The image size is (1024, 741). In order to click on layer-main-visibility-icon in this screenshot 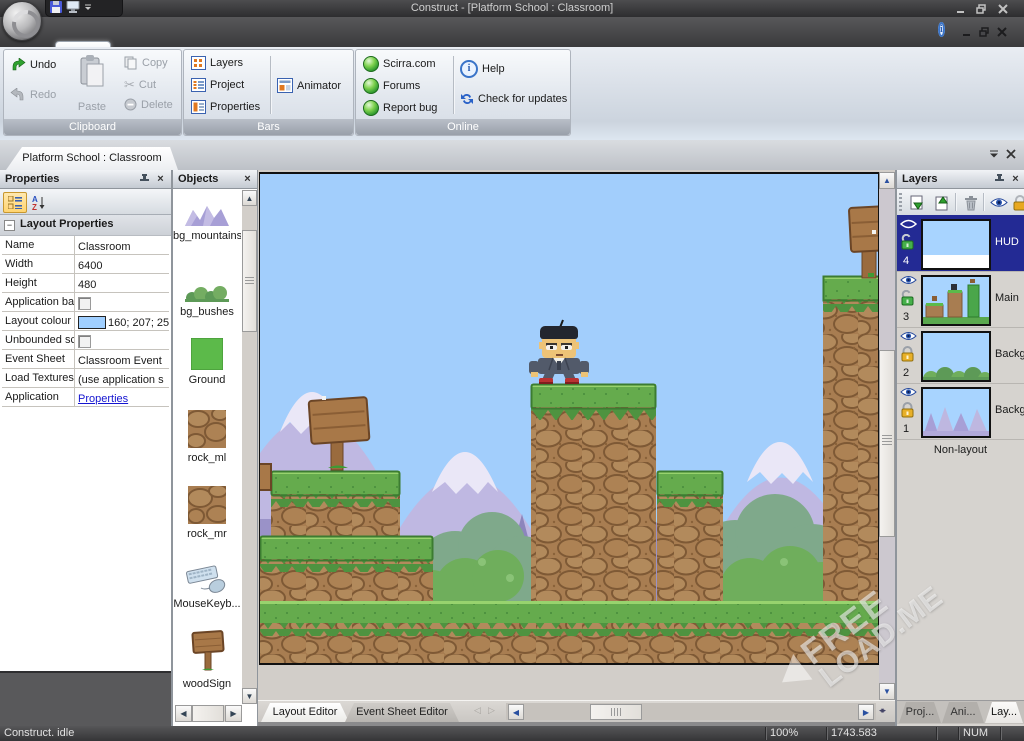, I will do `click(908, 281)`.